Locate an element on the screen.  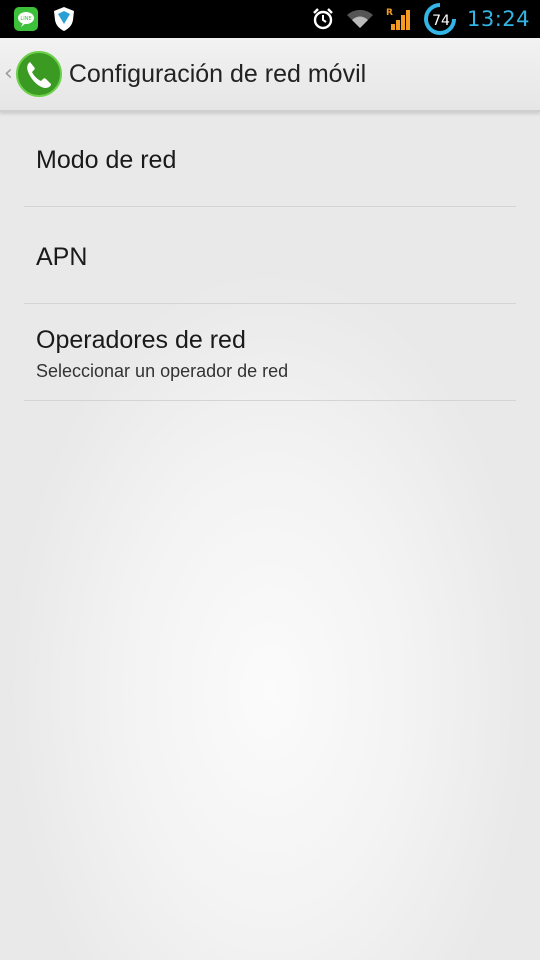
notification-icons: LINE is located at coordinates (38, 19).